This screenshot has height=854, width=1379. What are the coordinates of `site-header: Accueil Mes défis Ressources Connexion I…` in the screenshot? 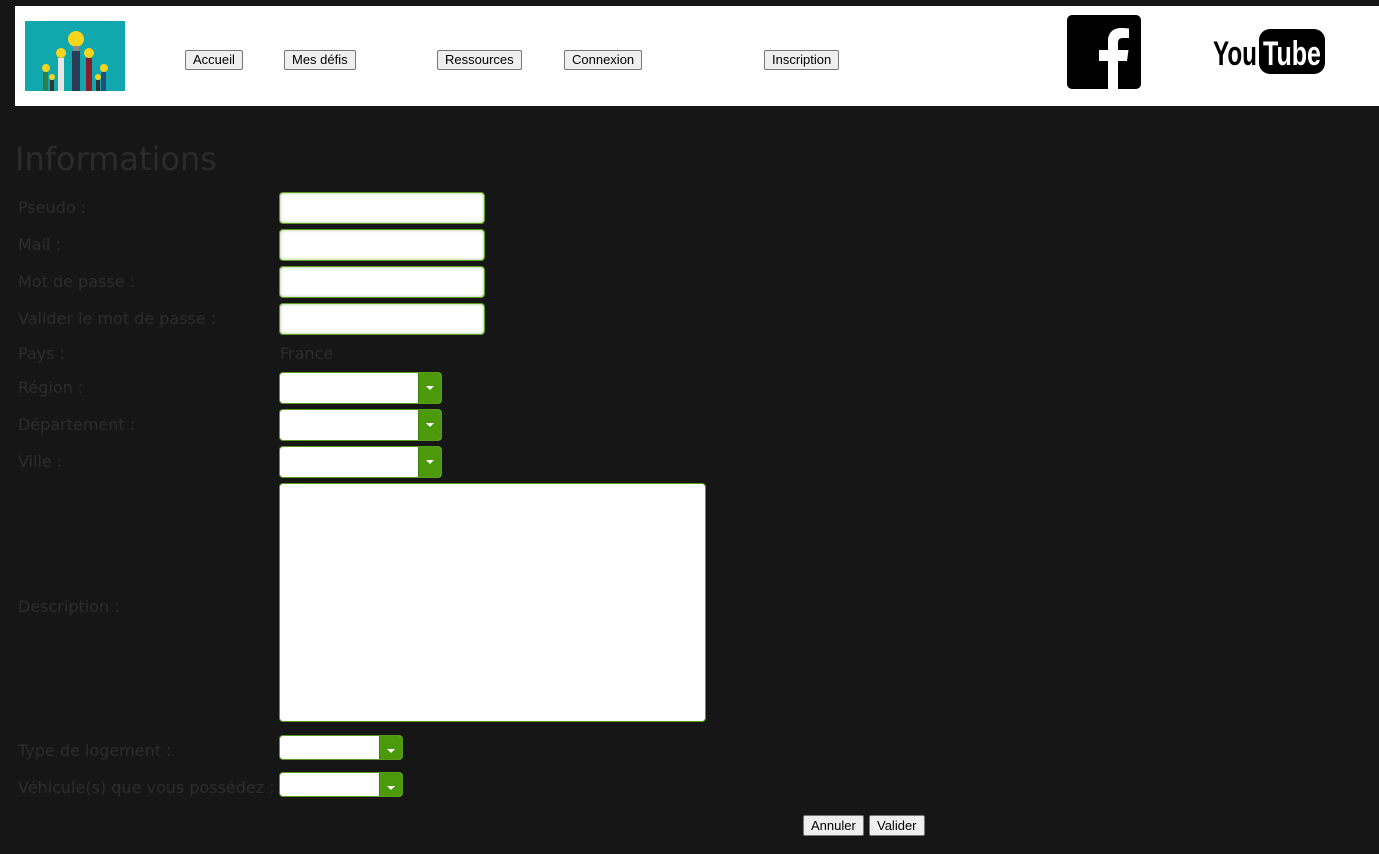 It's located at (697, 56).